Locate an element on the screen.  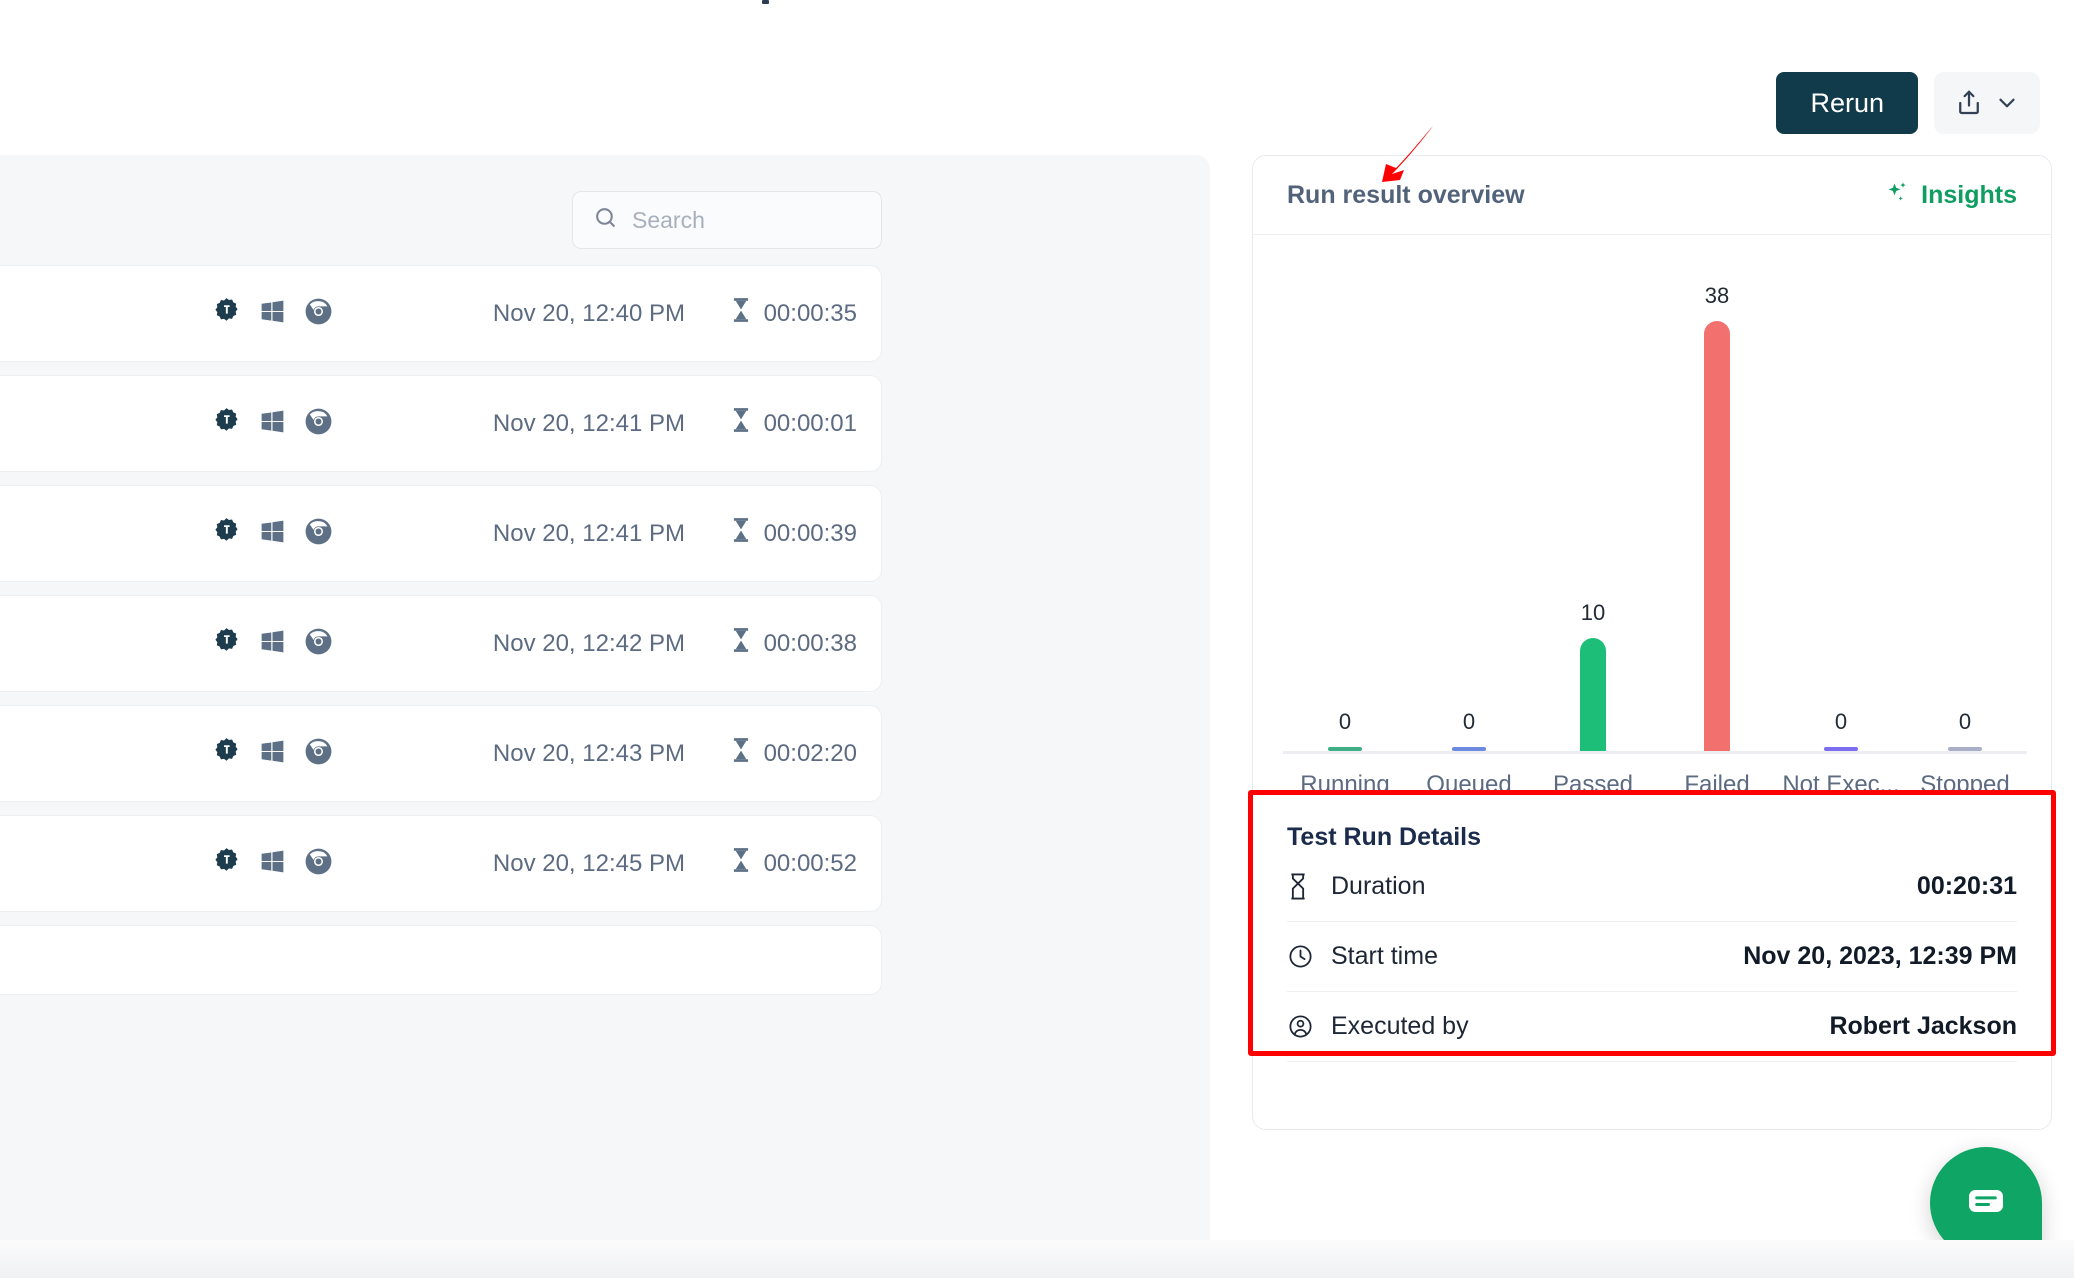
table-row: Nov 20, 12:45 PM 00:00:52 is located at coordinates (441, 863).